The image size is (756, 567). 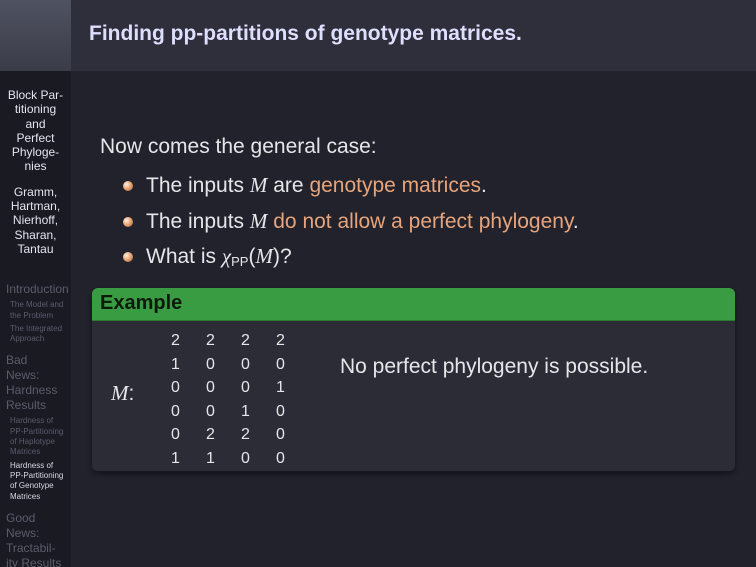 I want to click on nav-section-bad-news: Bad News: Hardness Results, so click(x=35, y=383).